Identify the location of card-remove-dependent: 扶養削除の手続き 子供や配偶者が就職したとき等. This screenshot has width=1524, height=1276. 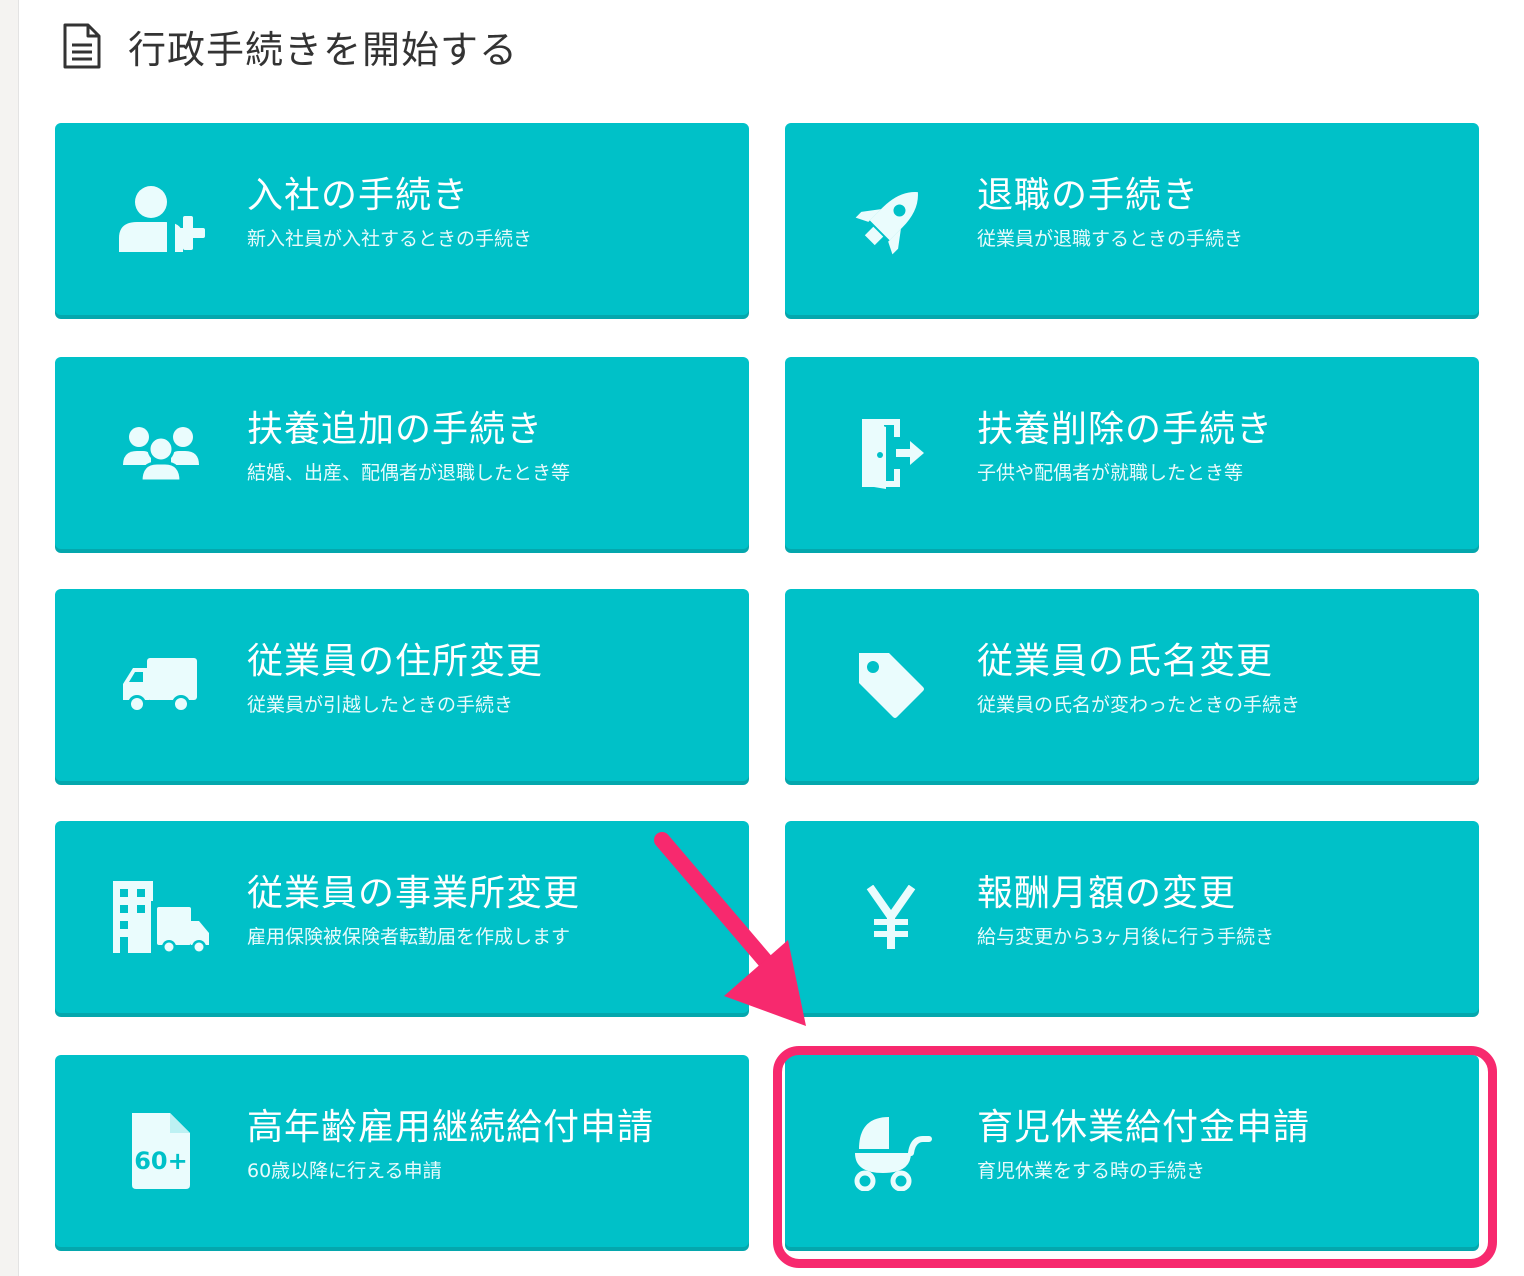
(1132, 453).